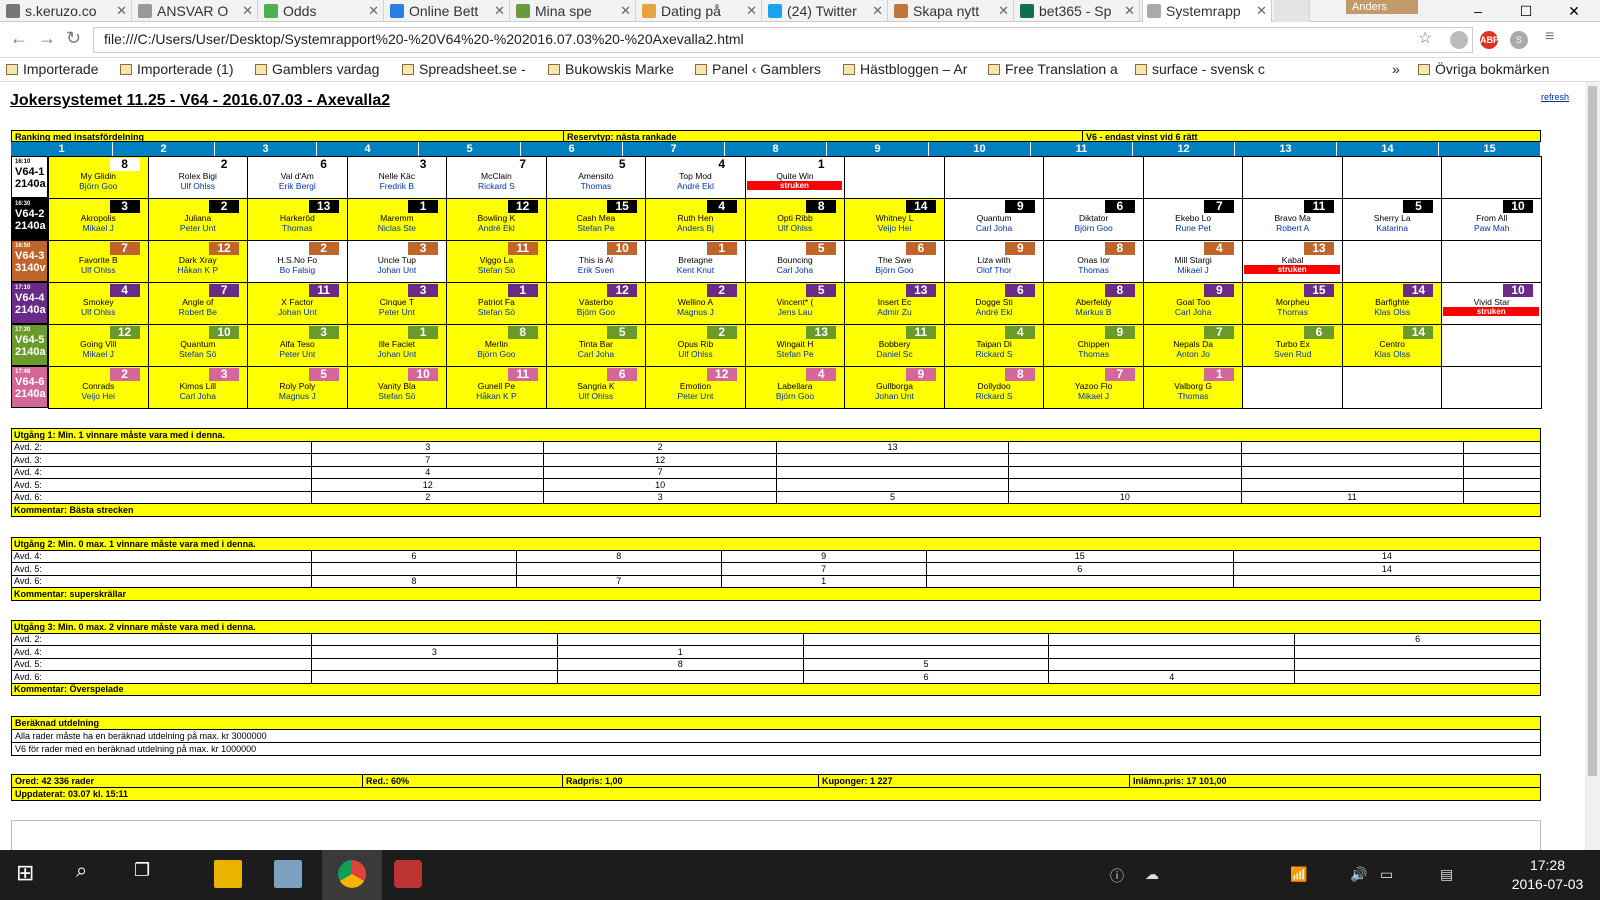  Describe the element at coordinates (1392, 219) in the screenshot. I see `horse-cell: 5 Sherry La Katarina` at that location.